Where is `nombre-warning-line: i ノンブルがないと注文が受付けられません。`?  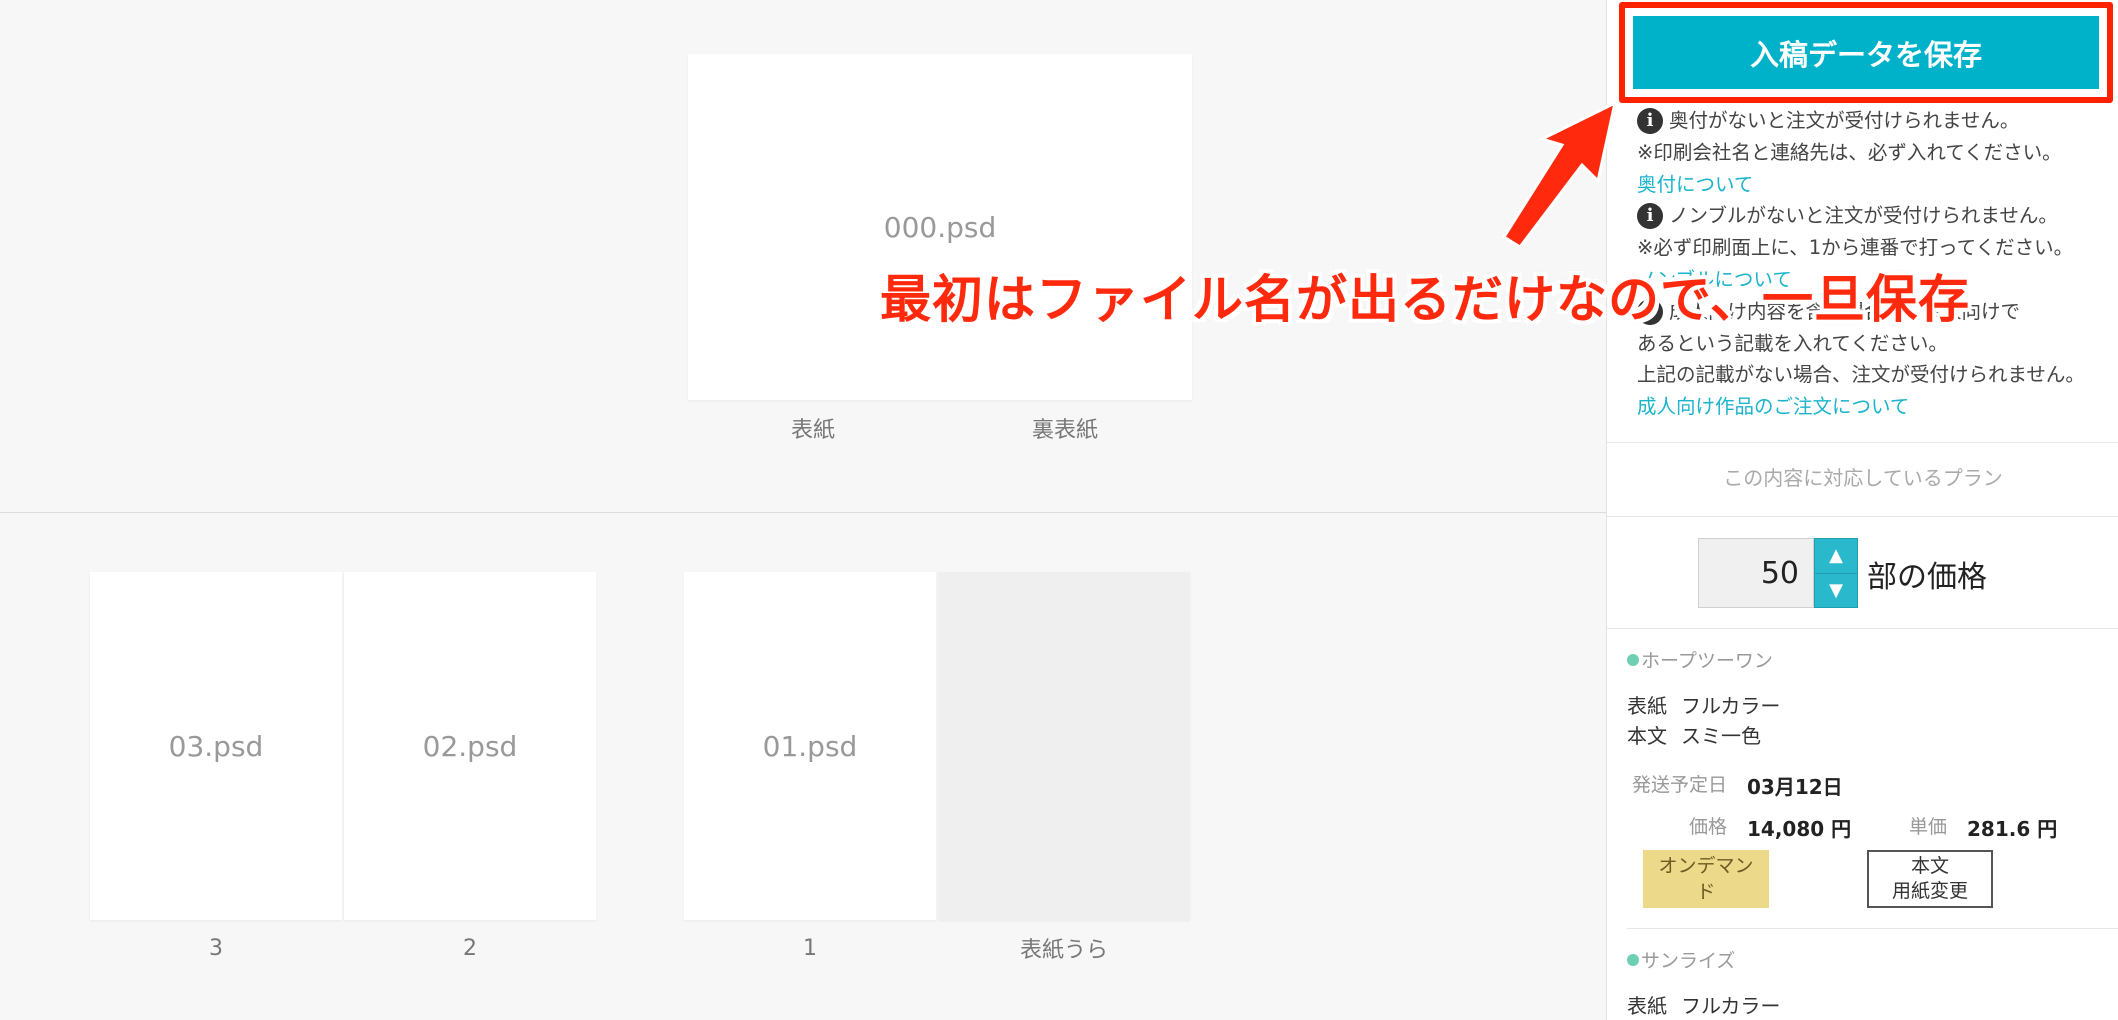
nombre-warning-line: i ノンブルがないと注文が受付けられません。 is located at coordinates (1872, 216).